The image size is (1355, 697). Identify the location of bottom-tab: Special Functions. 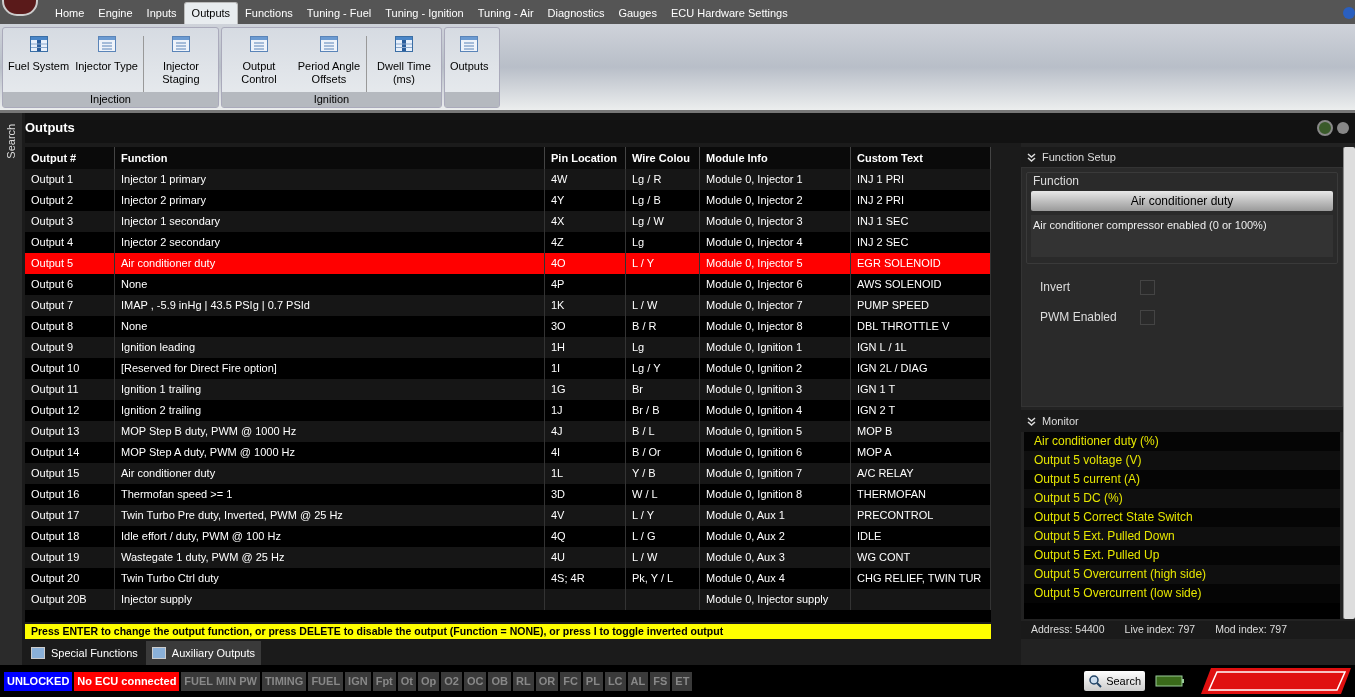
(84, 653).